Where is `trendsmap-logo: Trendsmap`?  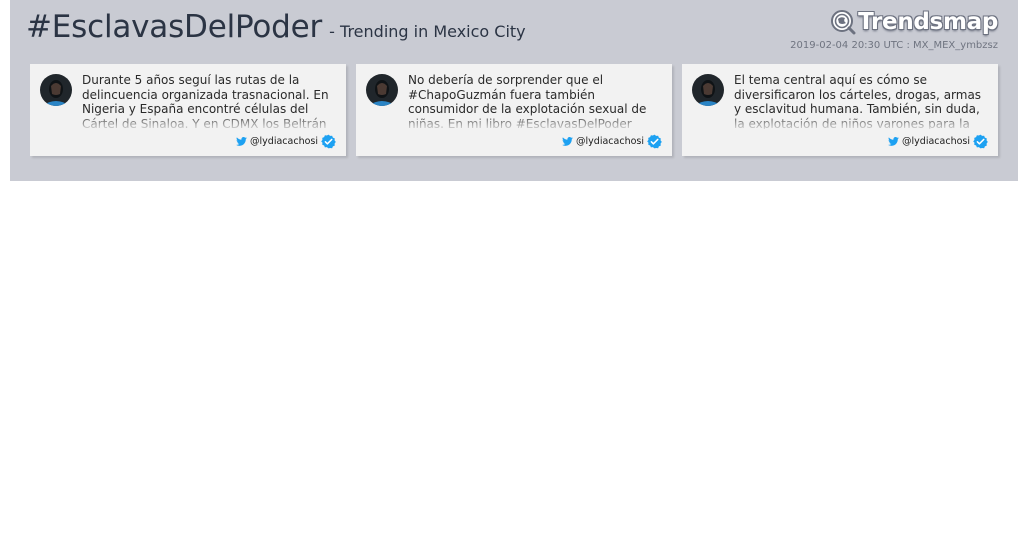 trendsmap-logo: Trendsmap is located at coordinates (914, 22).